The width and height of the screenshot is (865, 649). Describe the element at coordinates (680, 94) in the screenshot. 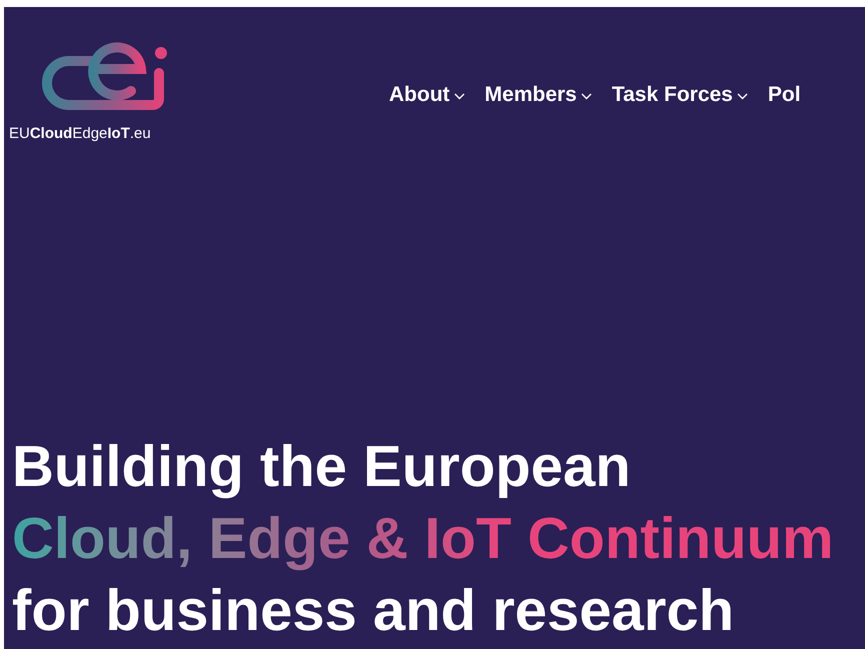

I see `nav-link: Task Forces` at that location.